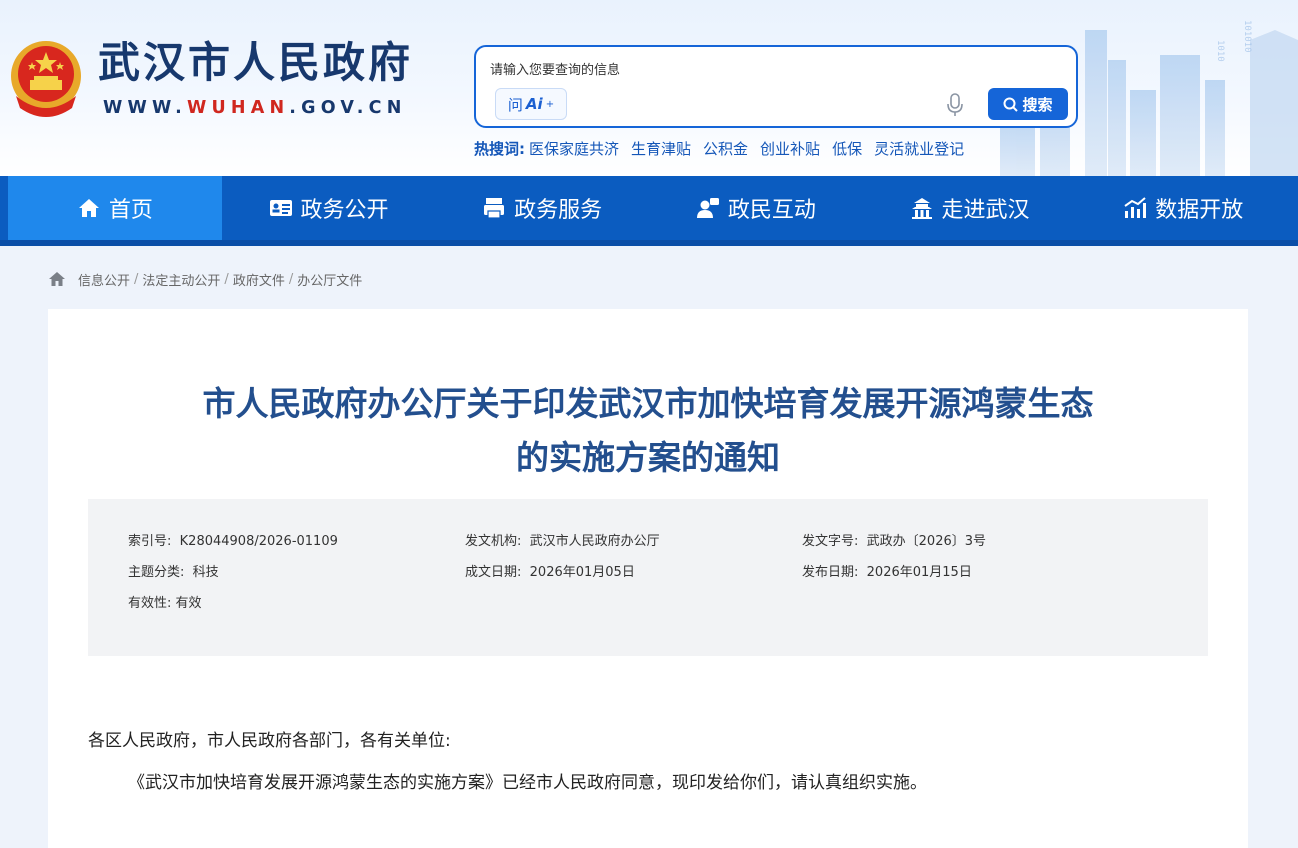  I want to click on user-chat-icon, so click(707, 208).